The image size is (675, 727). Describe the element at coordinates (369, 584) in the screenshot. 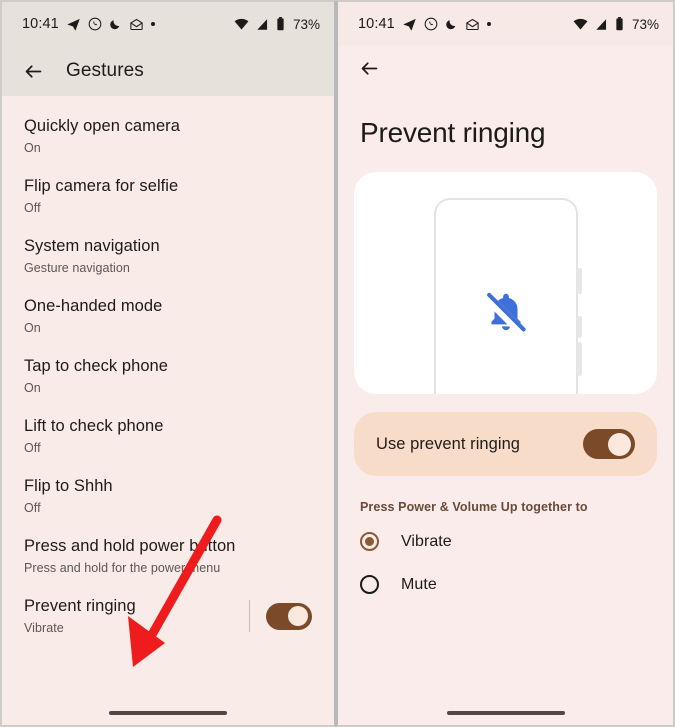

I see `radio-button-mute` at that location.